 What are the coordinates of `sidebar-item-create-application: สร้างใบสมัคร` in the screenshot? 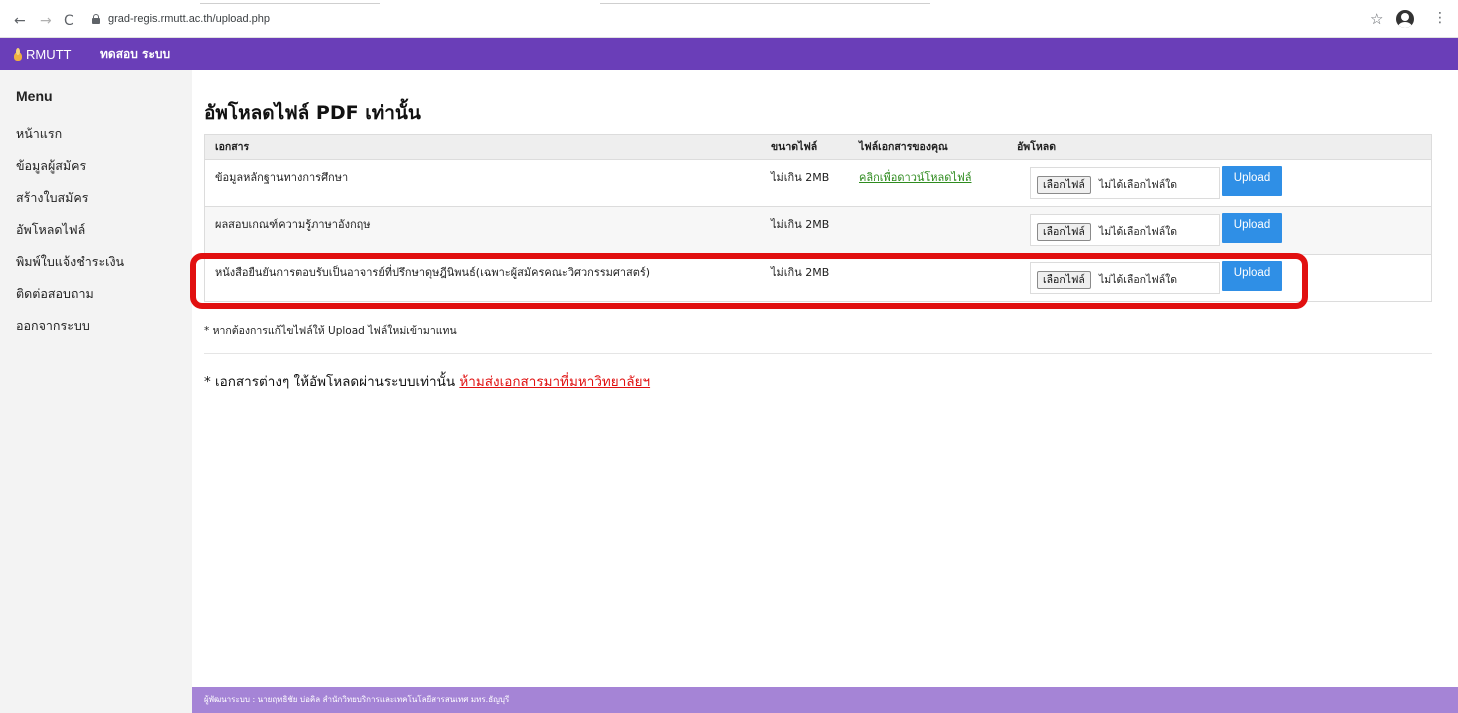 It's located at (70, 206).